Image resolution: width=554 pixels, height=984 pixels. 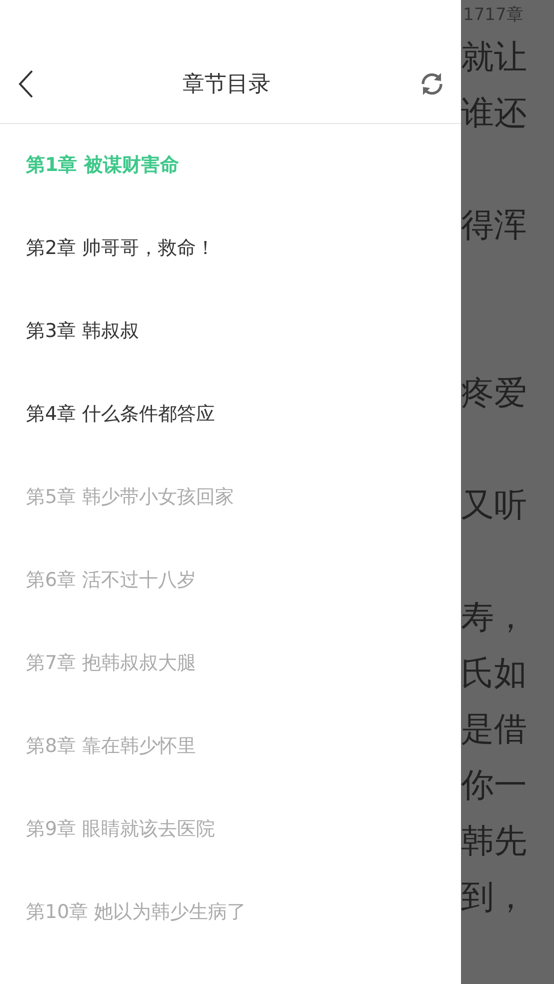 I want to click on text-line: 寿，, so click(x=494, y=617).